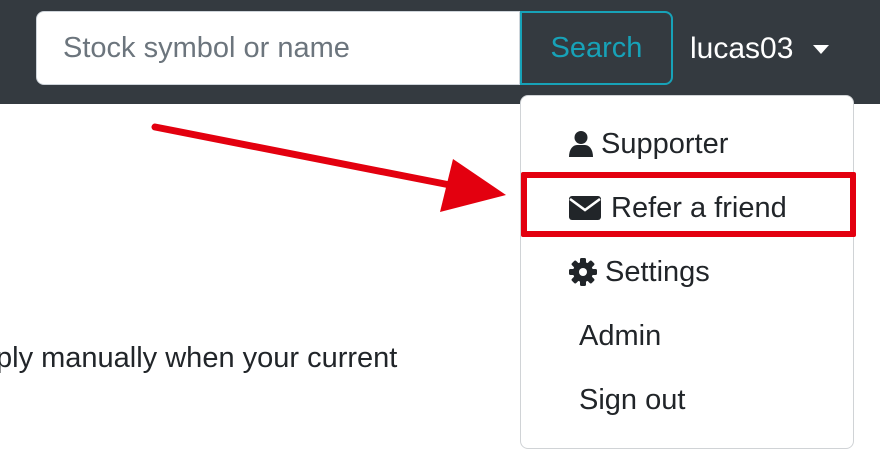  Describe the element at coordinates (328, 167) in the screenshot. I see `annotation-arrow-icon` at that location.